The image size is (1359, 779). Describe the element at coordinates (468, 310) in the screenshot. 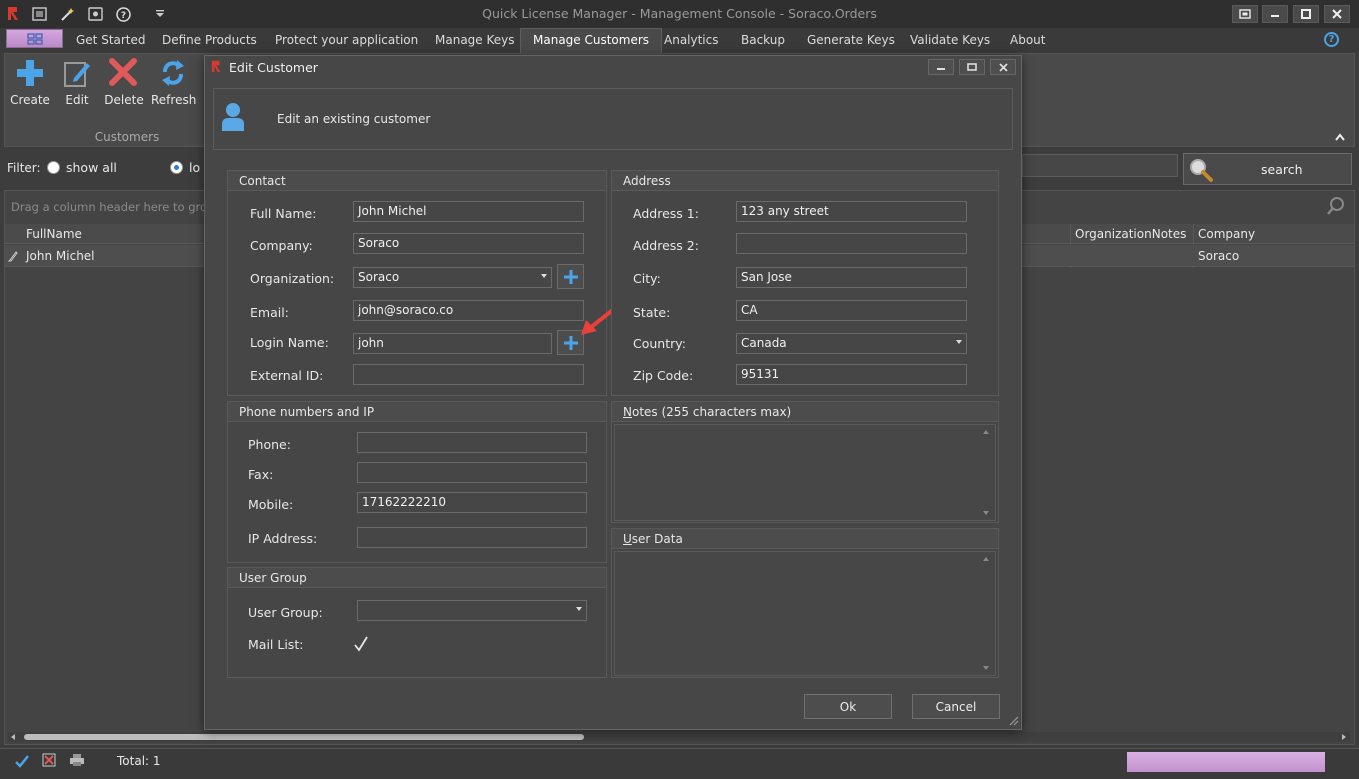

I see `email-field: john@soraco.co` at that location.